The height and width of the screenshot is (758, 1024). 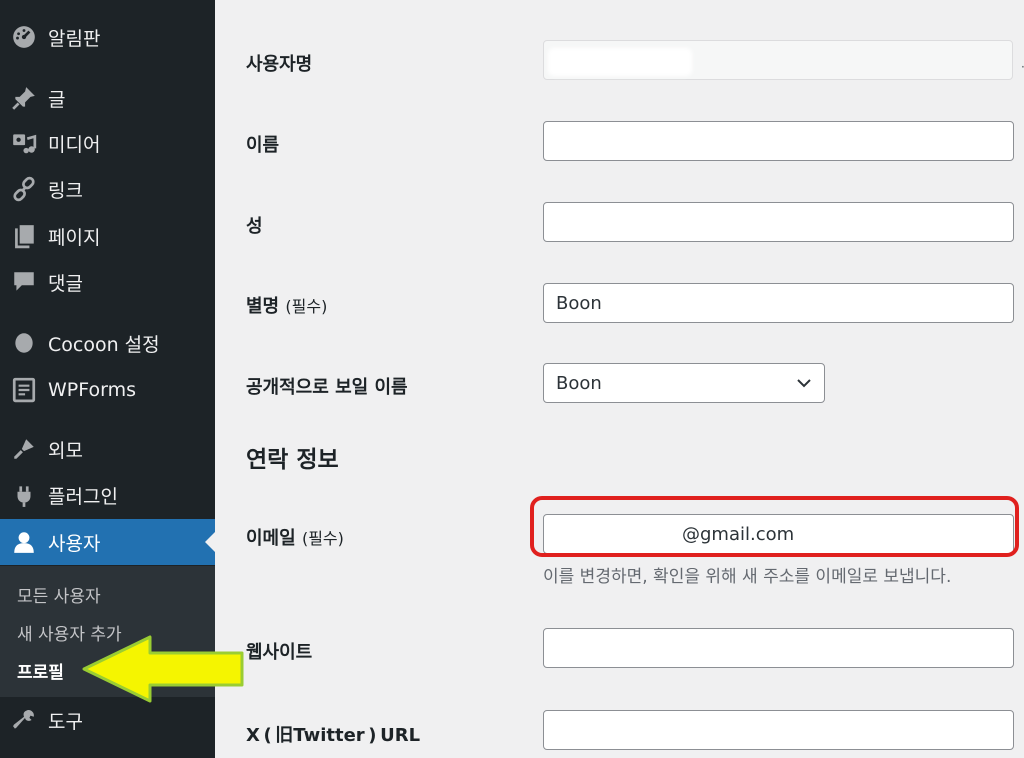 I want to click on submenu-profile: 프로필, so click(x=40, y=670).